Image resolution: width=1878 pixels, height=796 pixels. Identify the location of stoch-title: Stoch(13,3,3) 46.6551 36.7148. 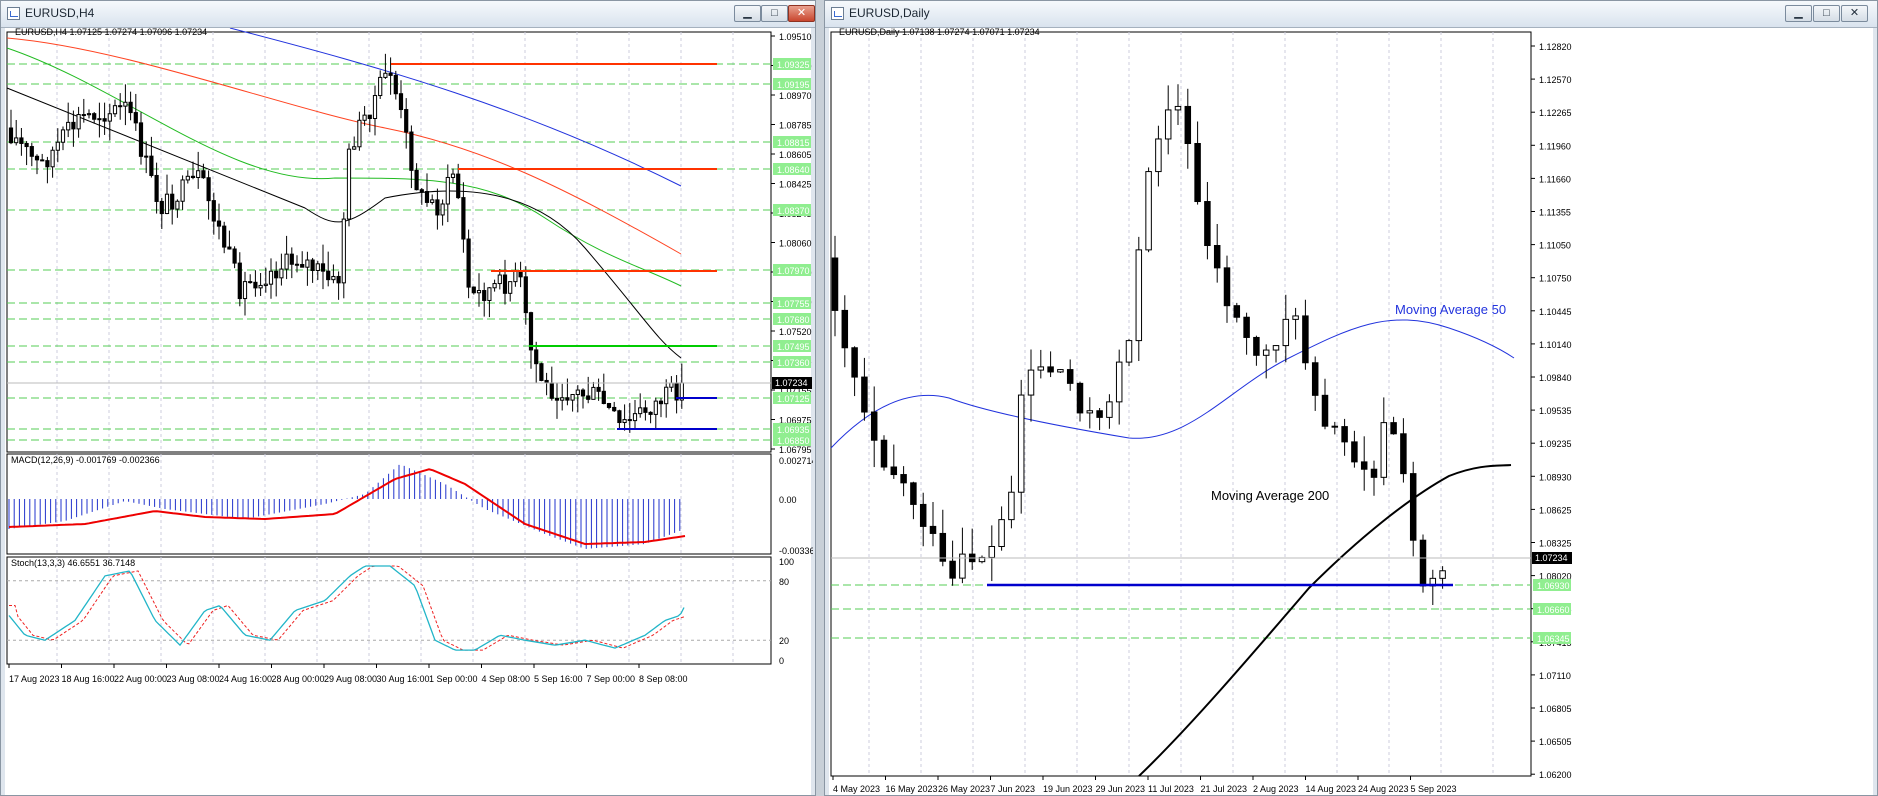
(73, 563).